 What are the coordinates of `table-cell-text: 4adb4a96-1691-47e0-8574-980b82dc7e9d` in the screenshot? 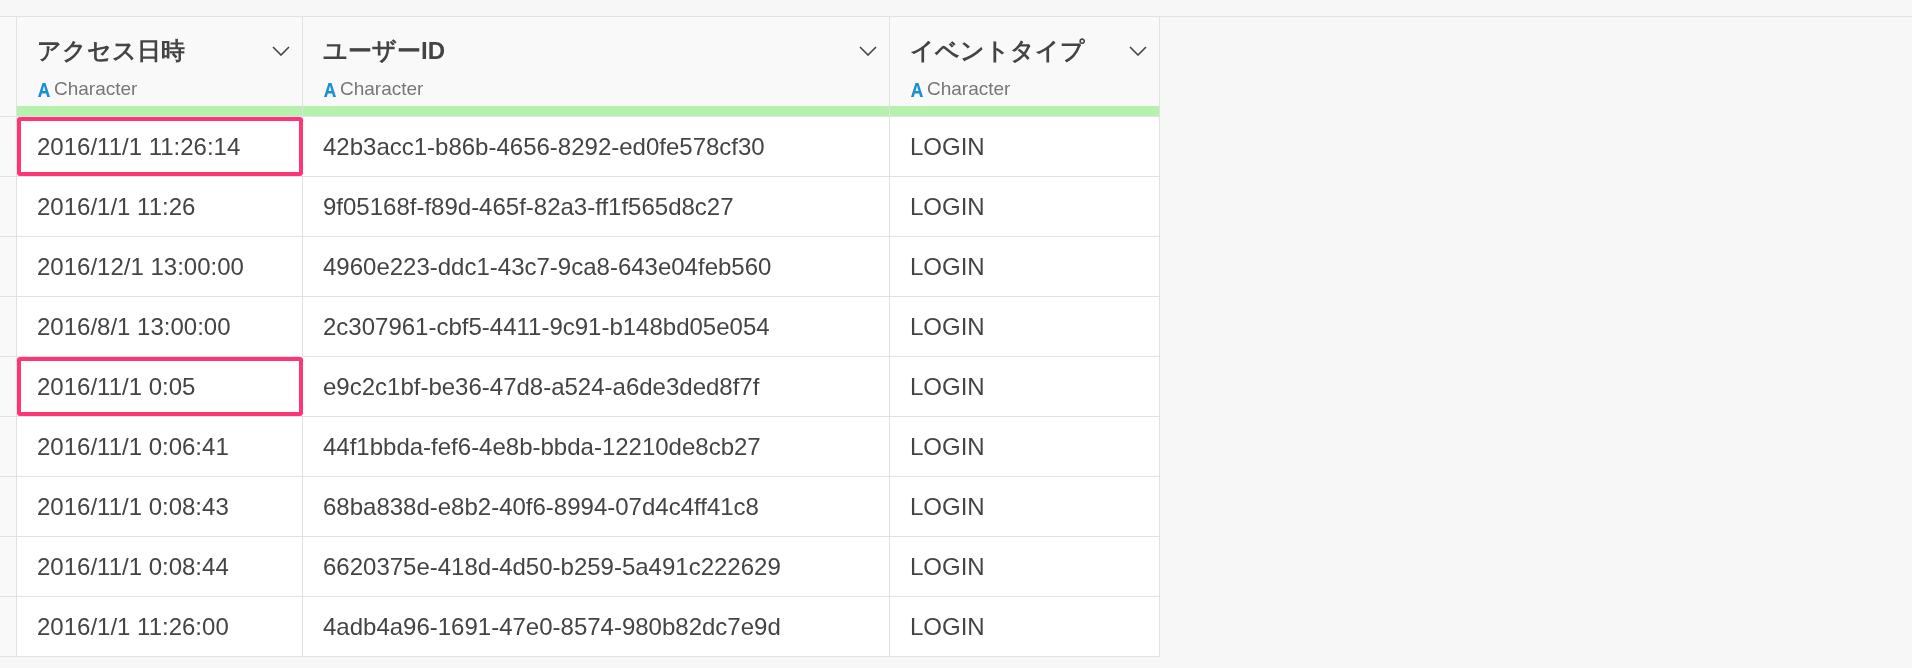 It's located at (552, 626).